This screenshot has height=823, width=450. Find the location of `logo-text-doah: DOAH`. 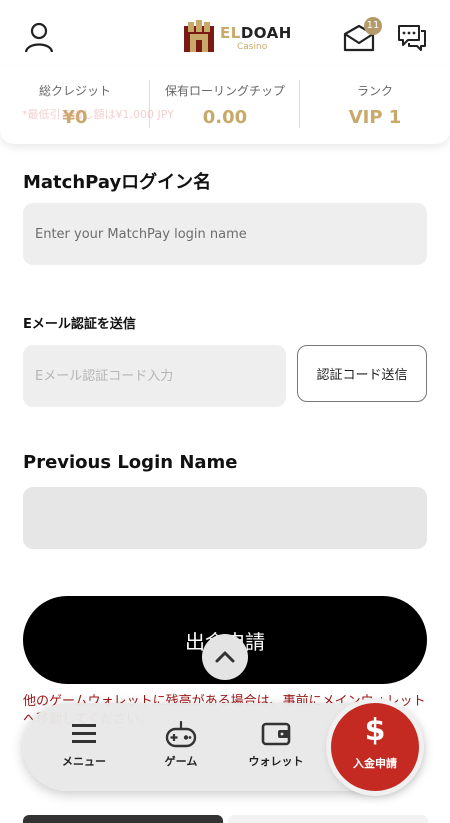

logo-text-doah: DOAH is located at coordinates (266, 33).